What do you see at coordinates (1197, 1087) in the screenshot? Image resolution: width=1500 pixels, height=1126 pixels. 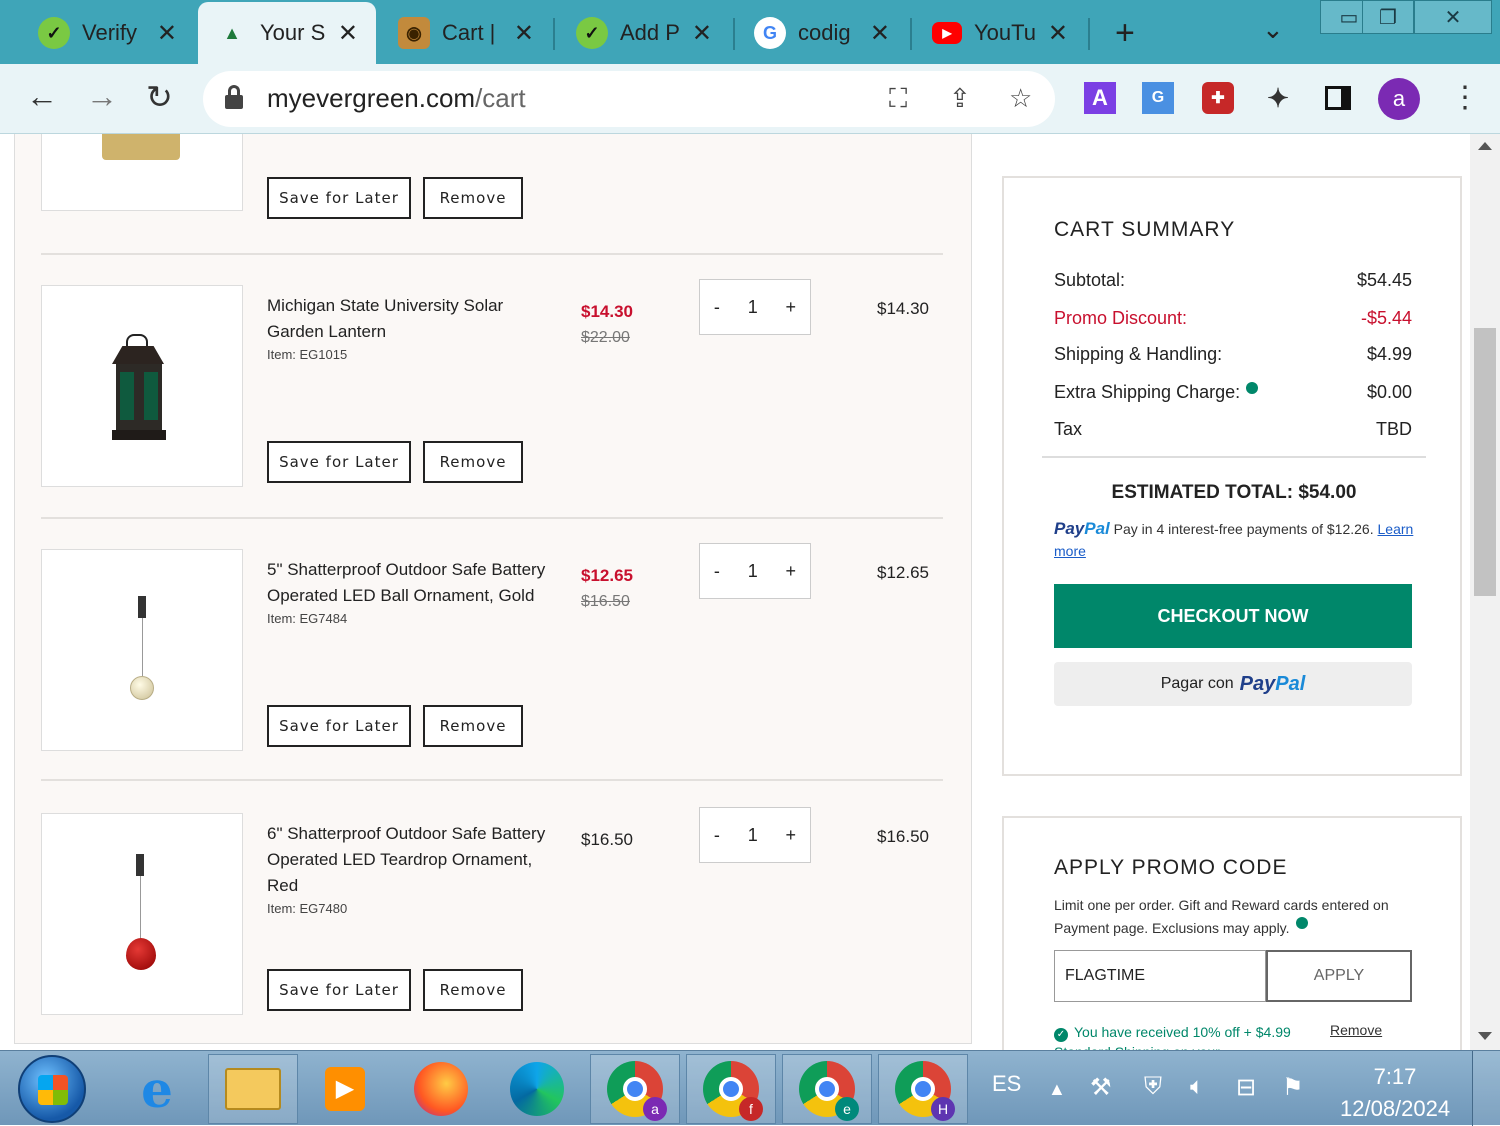 I see `volume-icon: 🔈︎` at bounding box center [1197, 1087].